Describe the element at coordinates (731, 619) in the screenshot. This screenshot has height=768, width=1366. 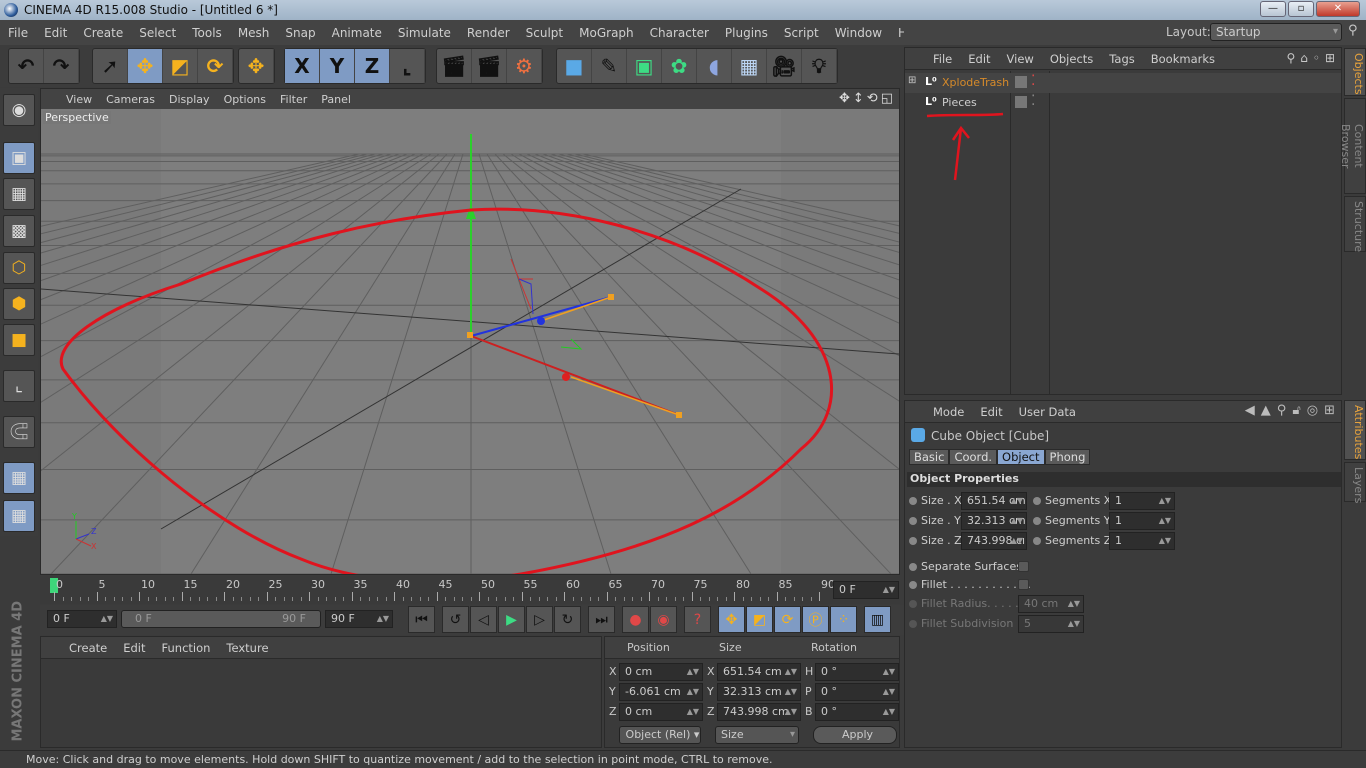
I see `key-position-button: ✥` at that location.